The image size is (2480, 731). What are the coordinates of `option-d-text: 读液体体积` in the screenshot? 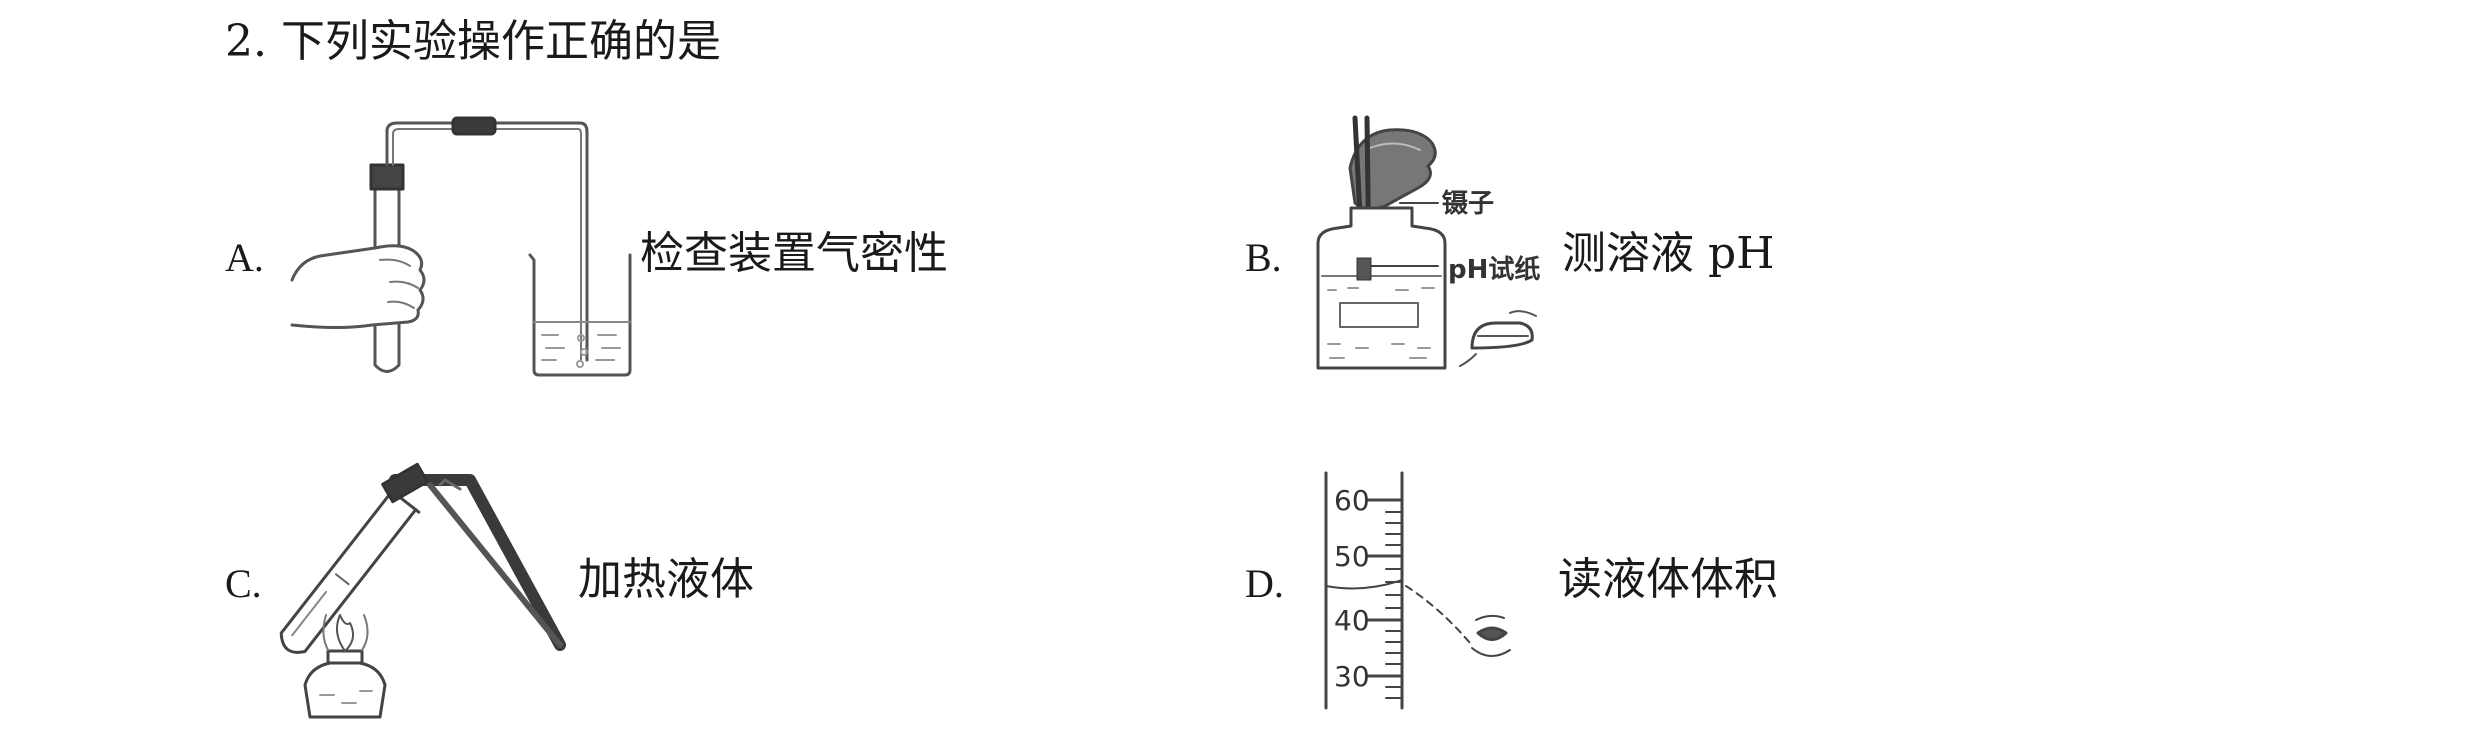 It's located at (1668, 579).